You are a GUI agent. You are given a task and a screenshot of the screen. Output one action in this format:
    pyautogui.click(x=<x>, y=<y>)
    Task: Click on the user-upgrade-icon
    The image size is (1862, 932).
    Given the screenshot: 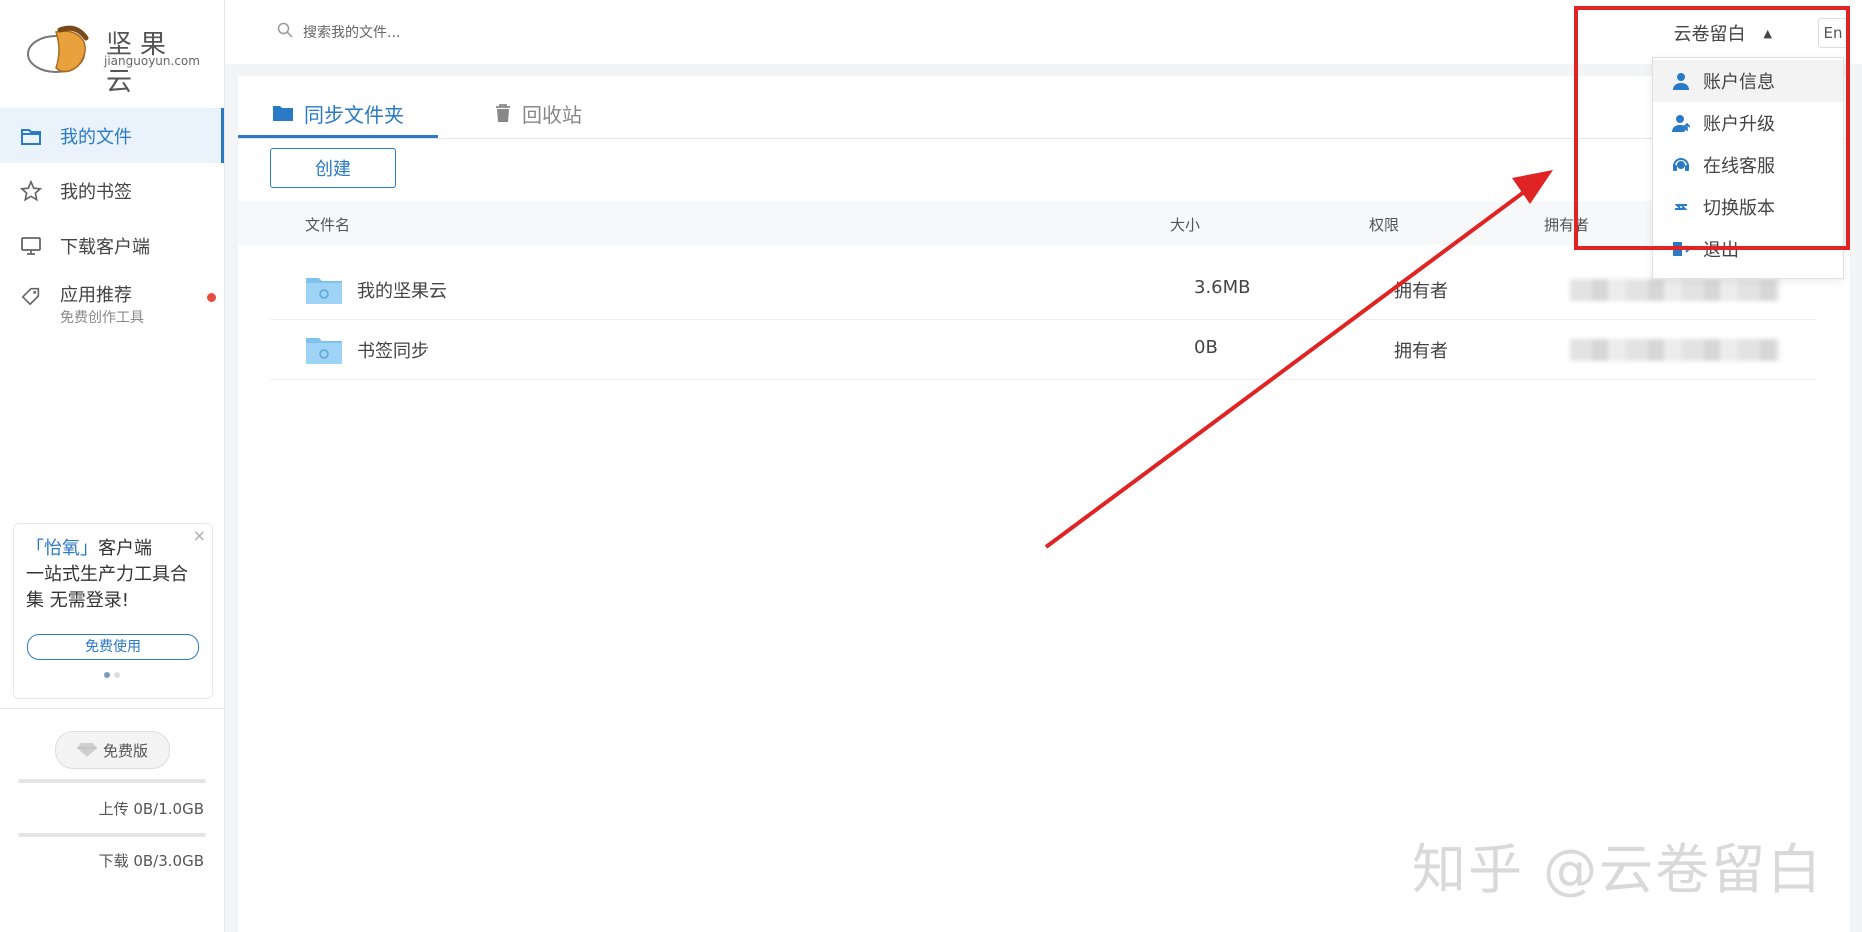 What is the action you would take?
    pyautogui.click(x=1681, y=123)
    